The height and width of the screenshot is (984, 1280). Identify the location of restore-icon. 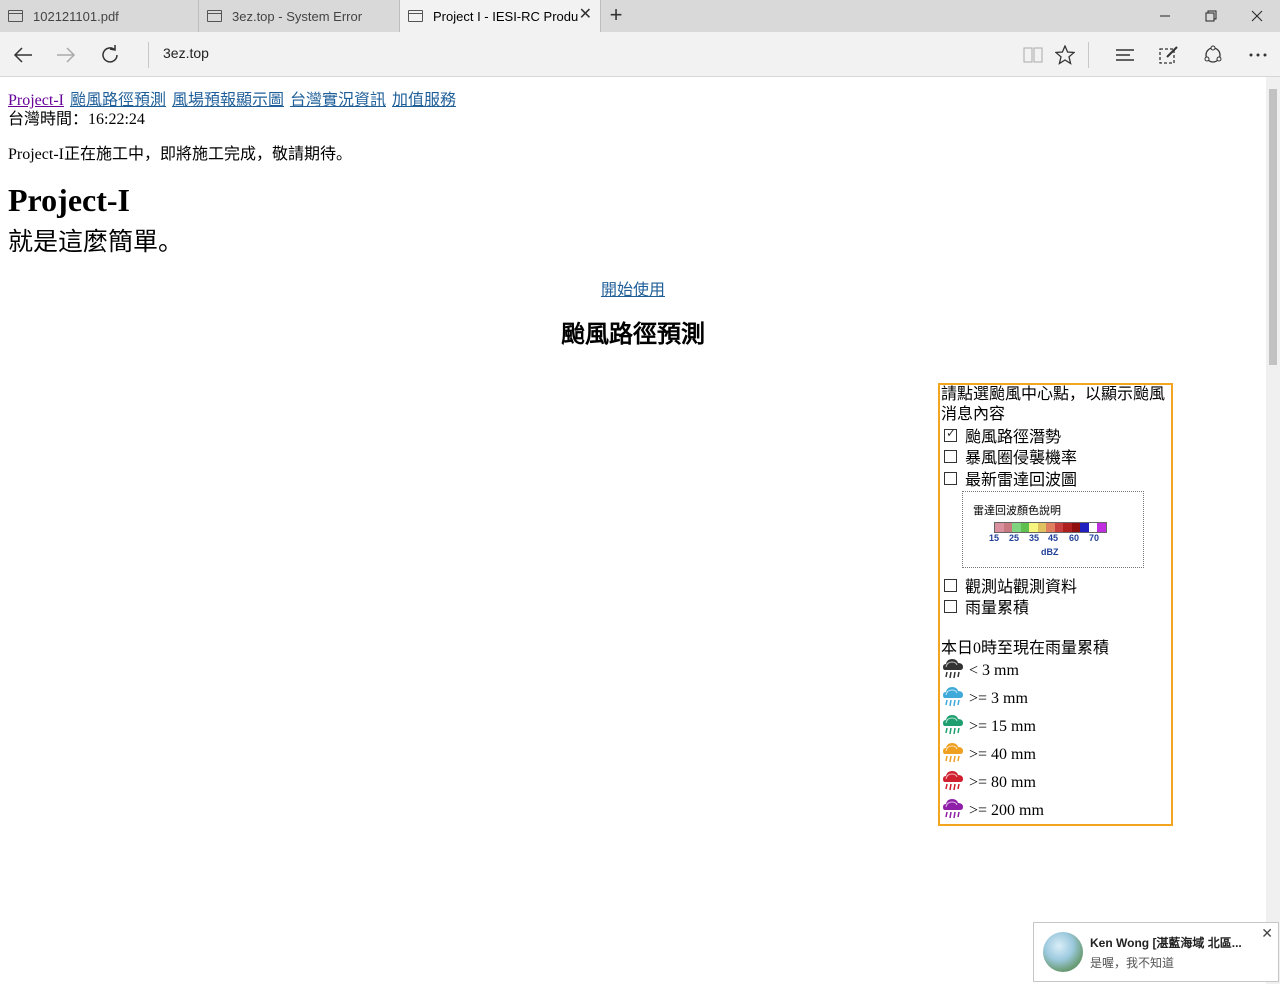
(1211, 16).